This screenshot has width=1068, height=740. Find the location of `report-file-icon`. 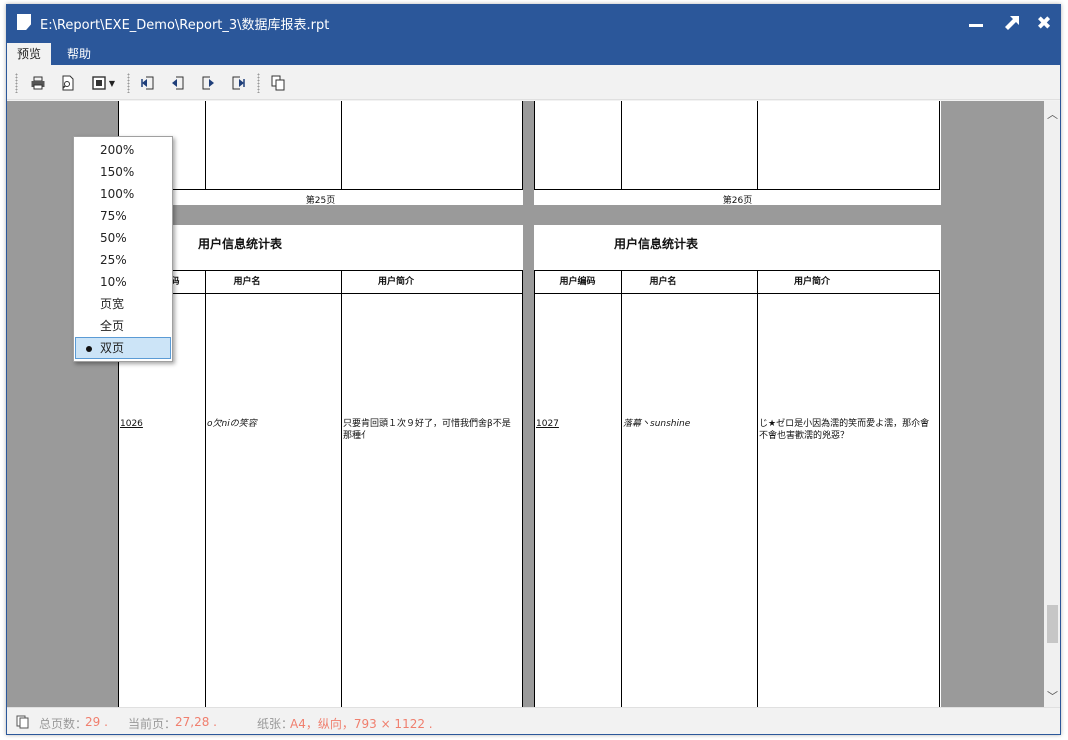

report-file-icon is located at coordinates (24, 22).